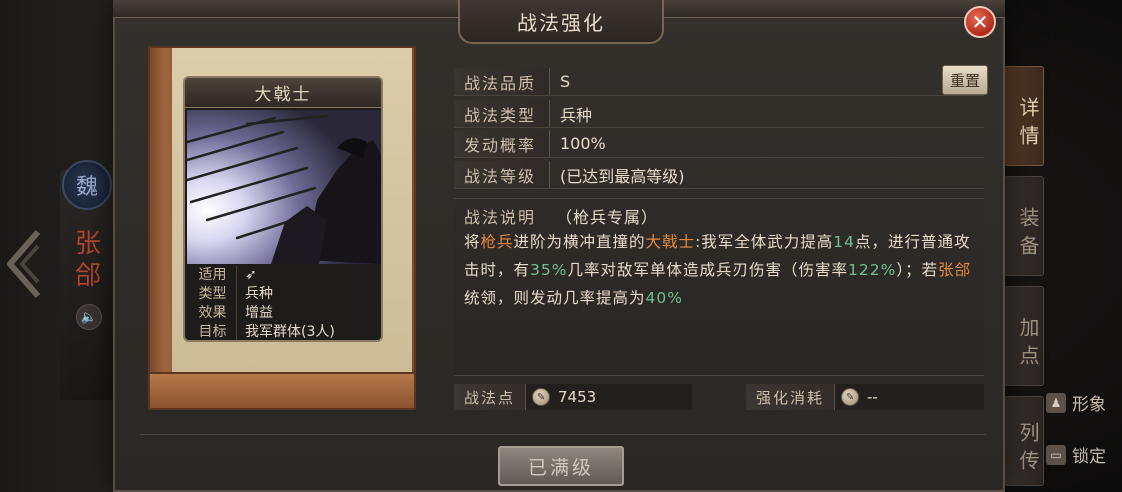  What do you see at coordinates (1024, 441) in the screenshot?
I see `side-tab-3: 列传` at bounding box center [1024, 441].